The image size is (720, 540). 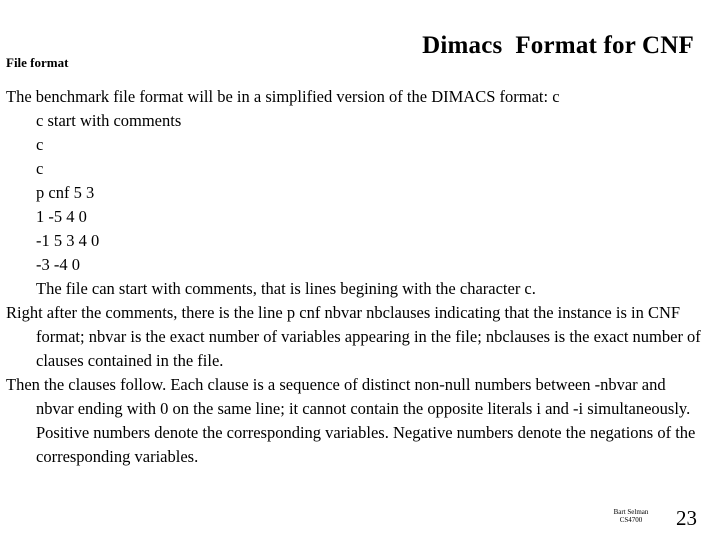 I want to click on footer-course: CS4700, so click(x=631, y=520).